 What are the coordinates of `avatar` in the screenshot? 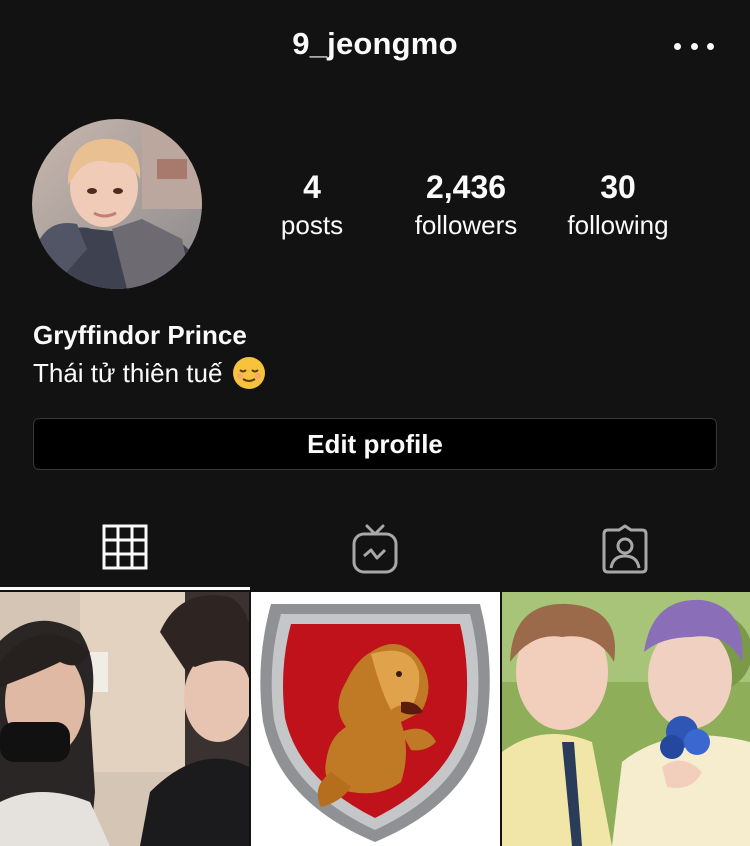 It's located at (117, 204).